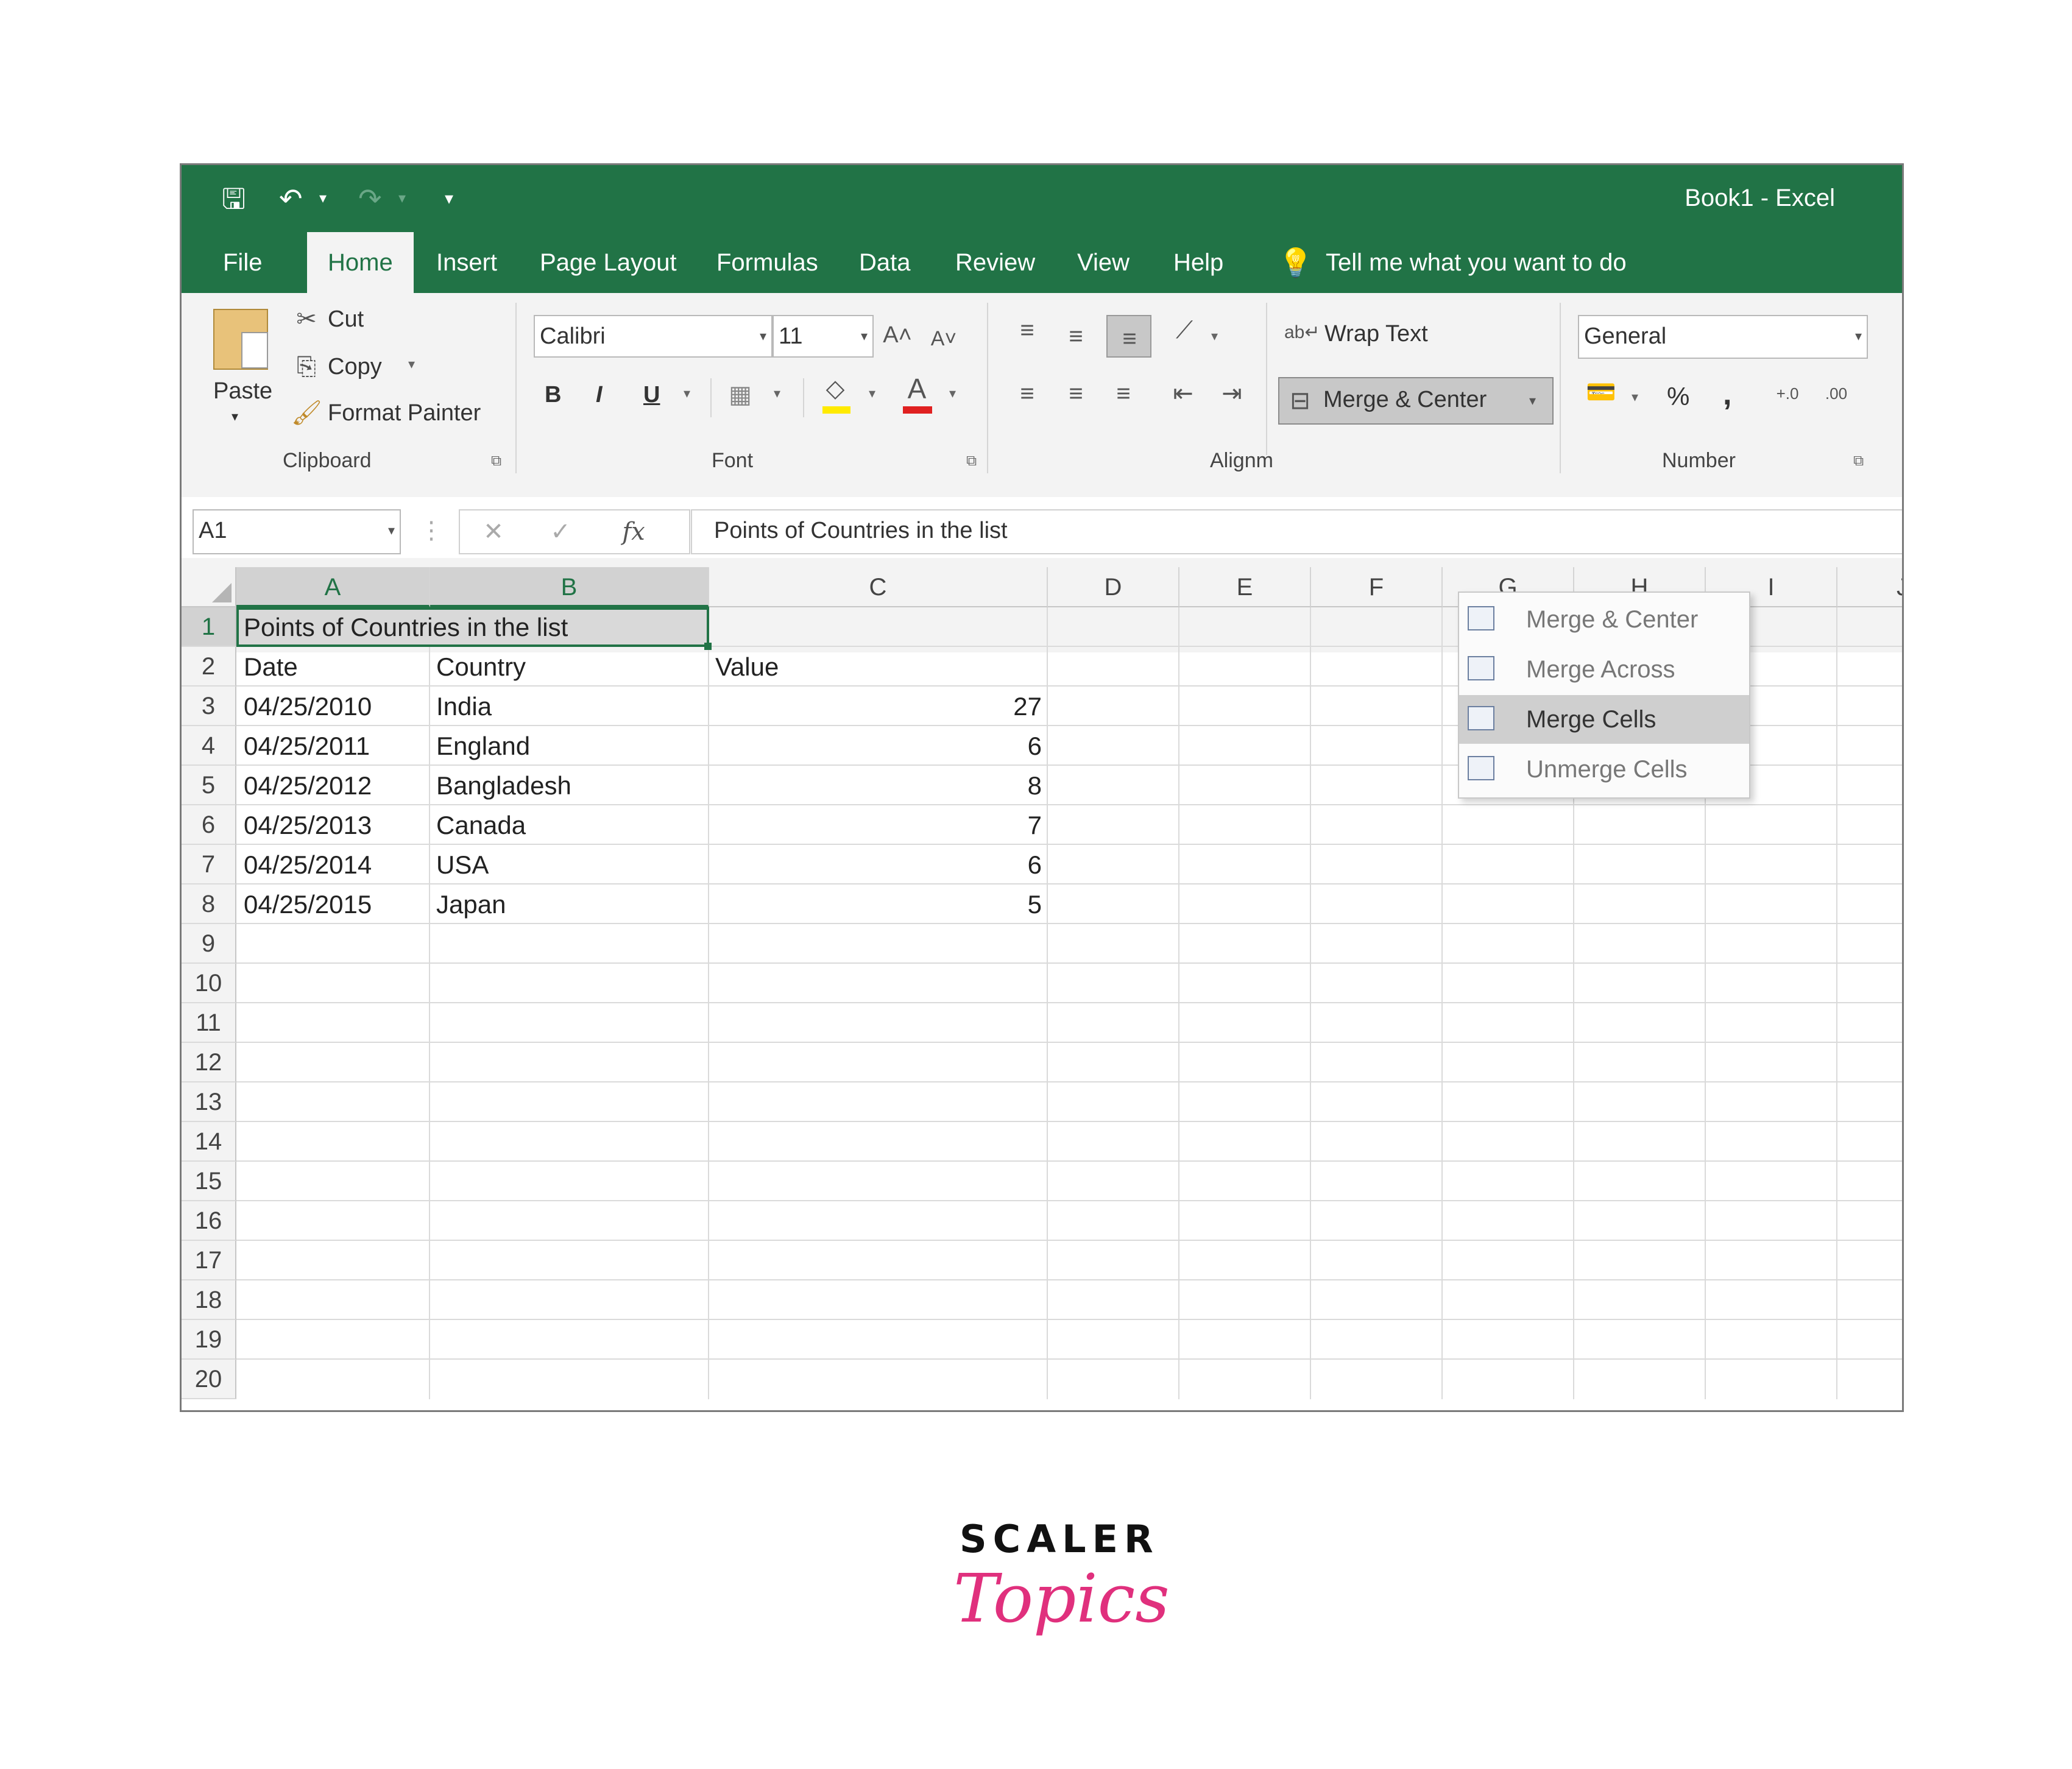 Image resolution: width=2072 pixels, height=1769 pixels. Describe the element at coordinates (209, 1300) in the screenshot. I see `row-header: 18` at that location.